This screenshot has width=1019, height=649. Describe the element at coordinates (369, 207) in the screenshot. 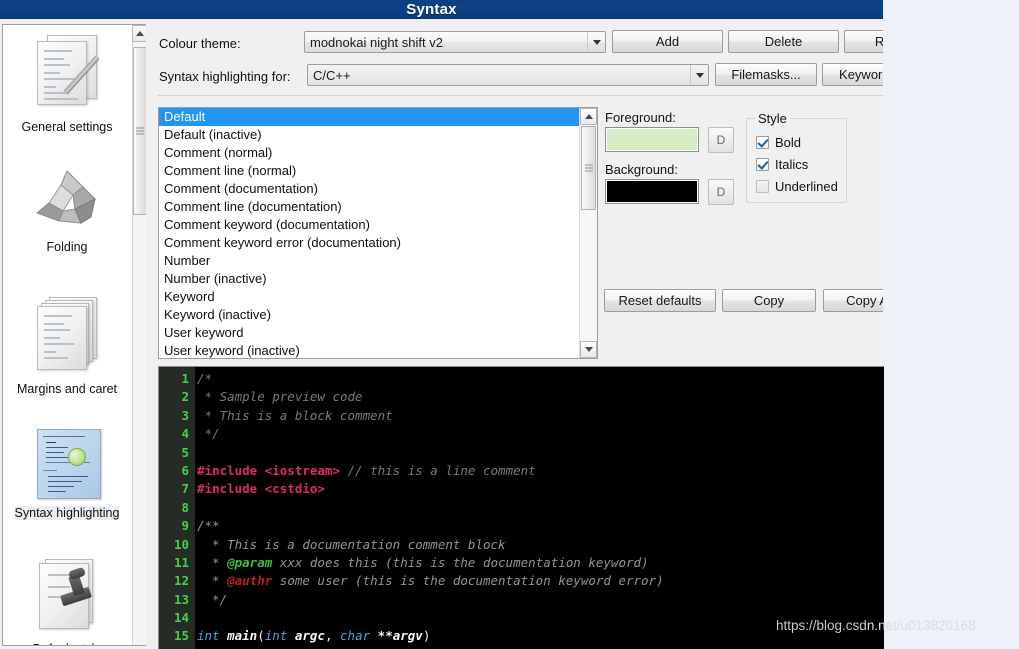

I see `style-list-item: Comment line (documentation)` at that location.